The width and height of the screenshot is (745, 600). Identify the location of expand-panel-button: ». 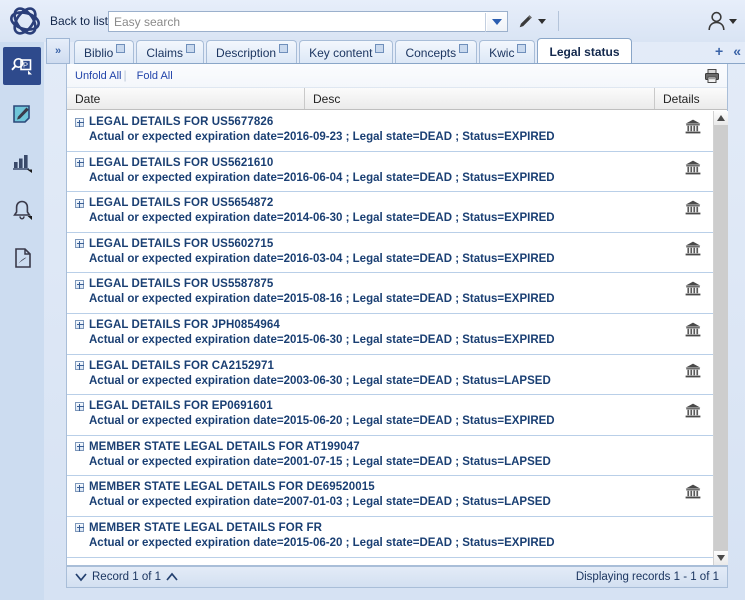
(58, 51).